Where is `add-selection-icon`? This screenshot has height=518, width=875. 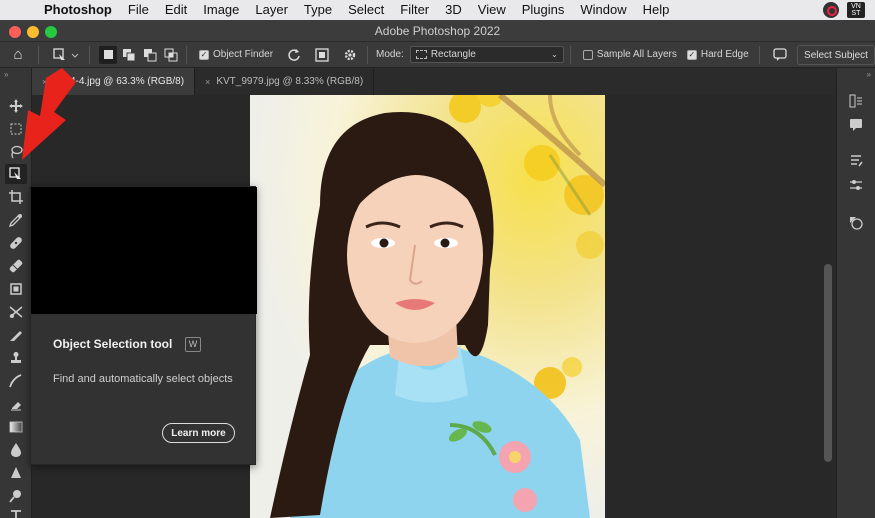 add-selection-icon is located at coordinates (129, 54).